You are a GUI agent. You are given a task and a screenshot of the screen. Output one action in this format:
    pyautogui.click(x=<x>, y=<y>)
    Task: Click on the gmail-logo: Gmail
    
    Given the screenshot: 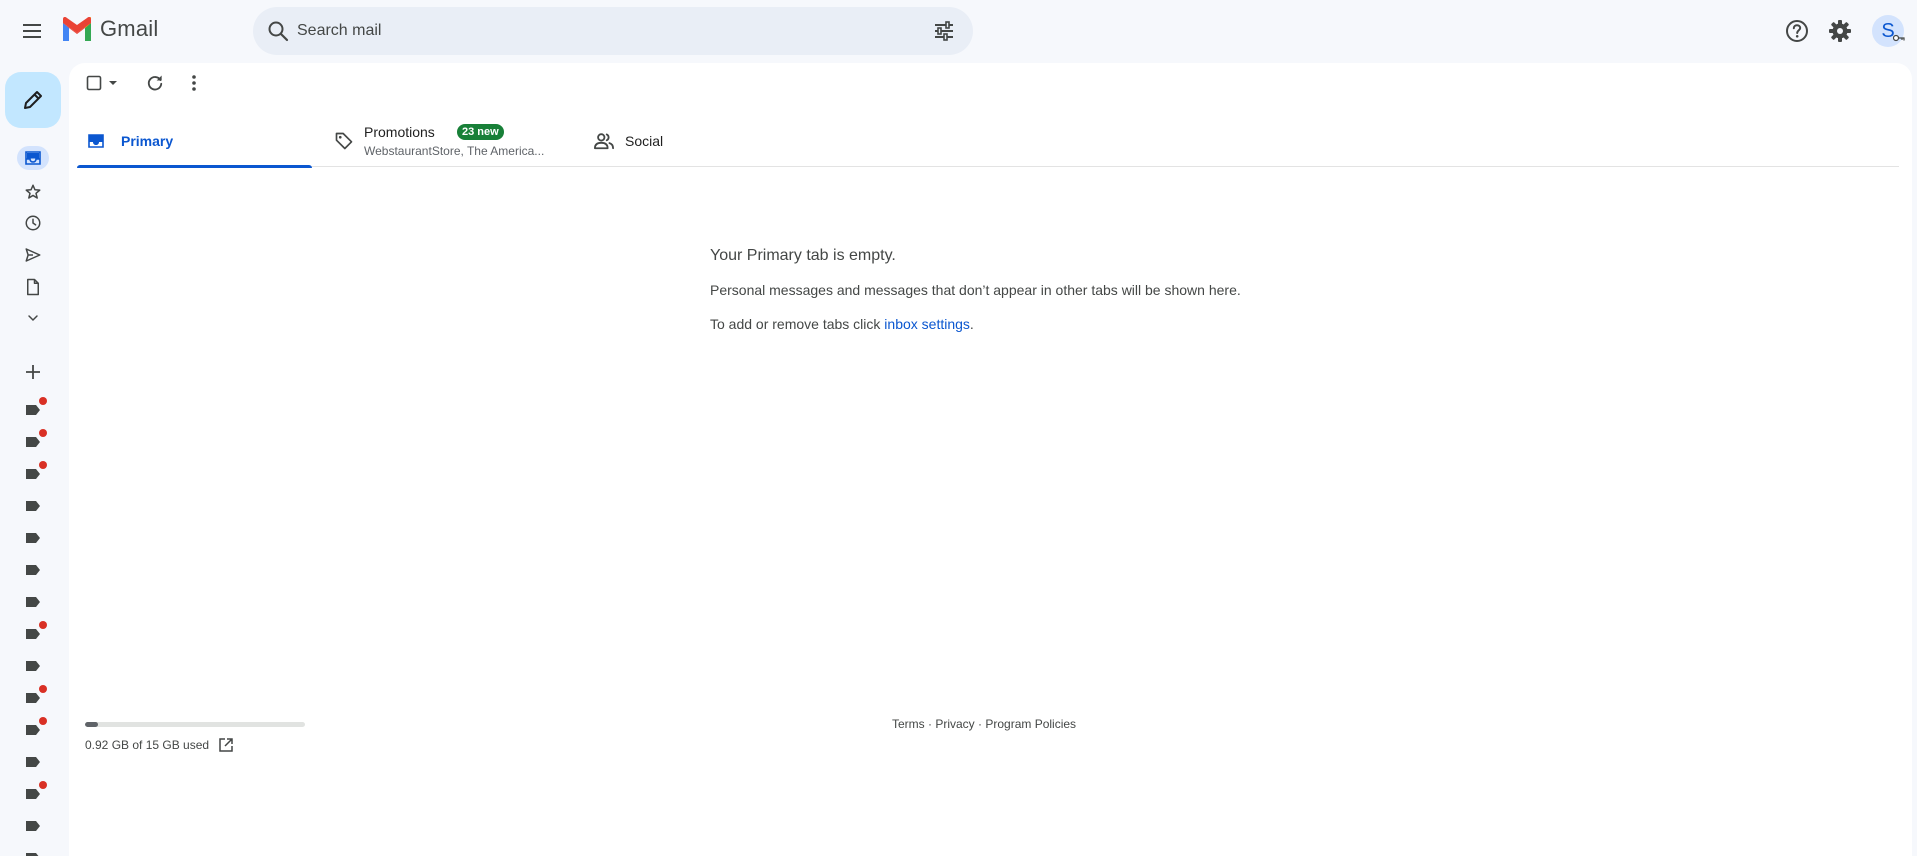 What is the action you would take?
    pyautogui.click(x=109, y=29)
    